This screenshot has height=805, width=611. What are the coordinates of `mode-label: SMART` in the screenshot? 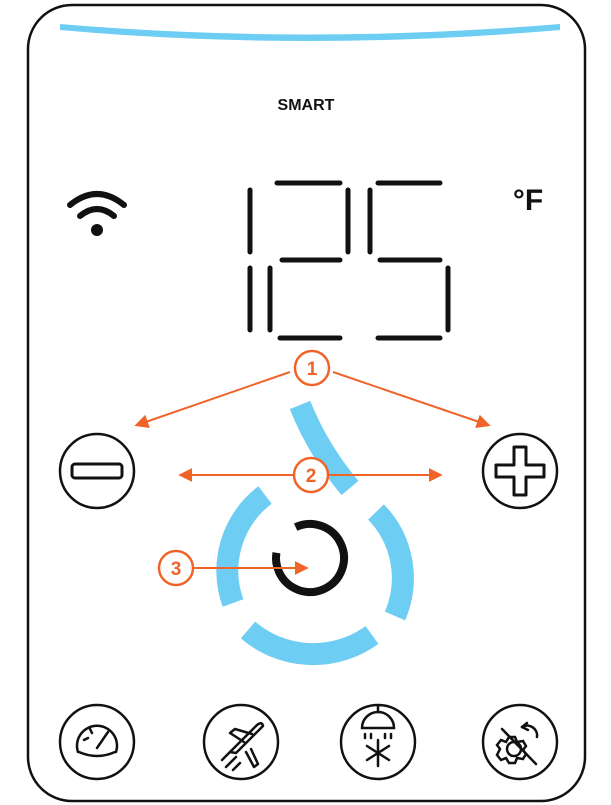 It's located at (306, 105).